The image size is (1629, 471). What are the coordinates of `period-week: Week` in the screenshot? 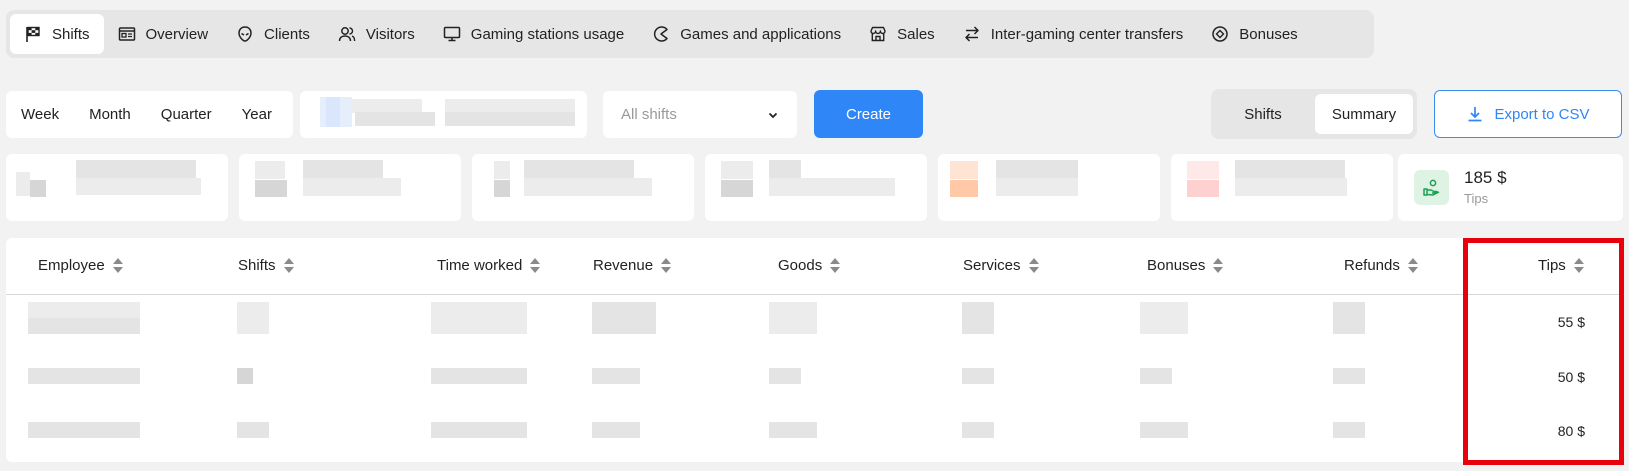 It's located at (40, 114).